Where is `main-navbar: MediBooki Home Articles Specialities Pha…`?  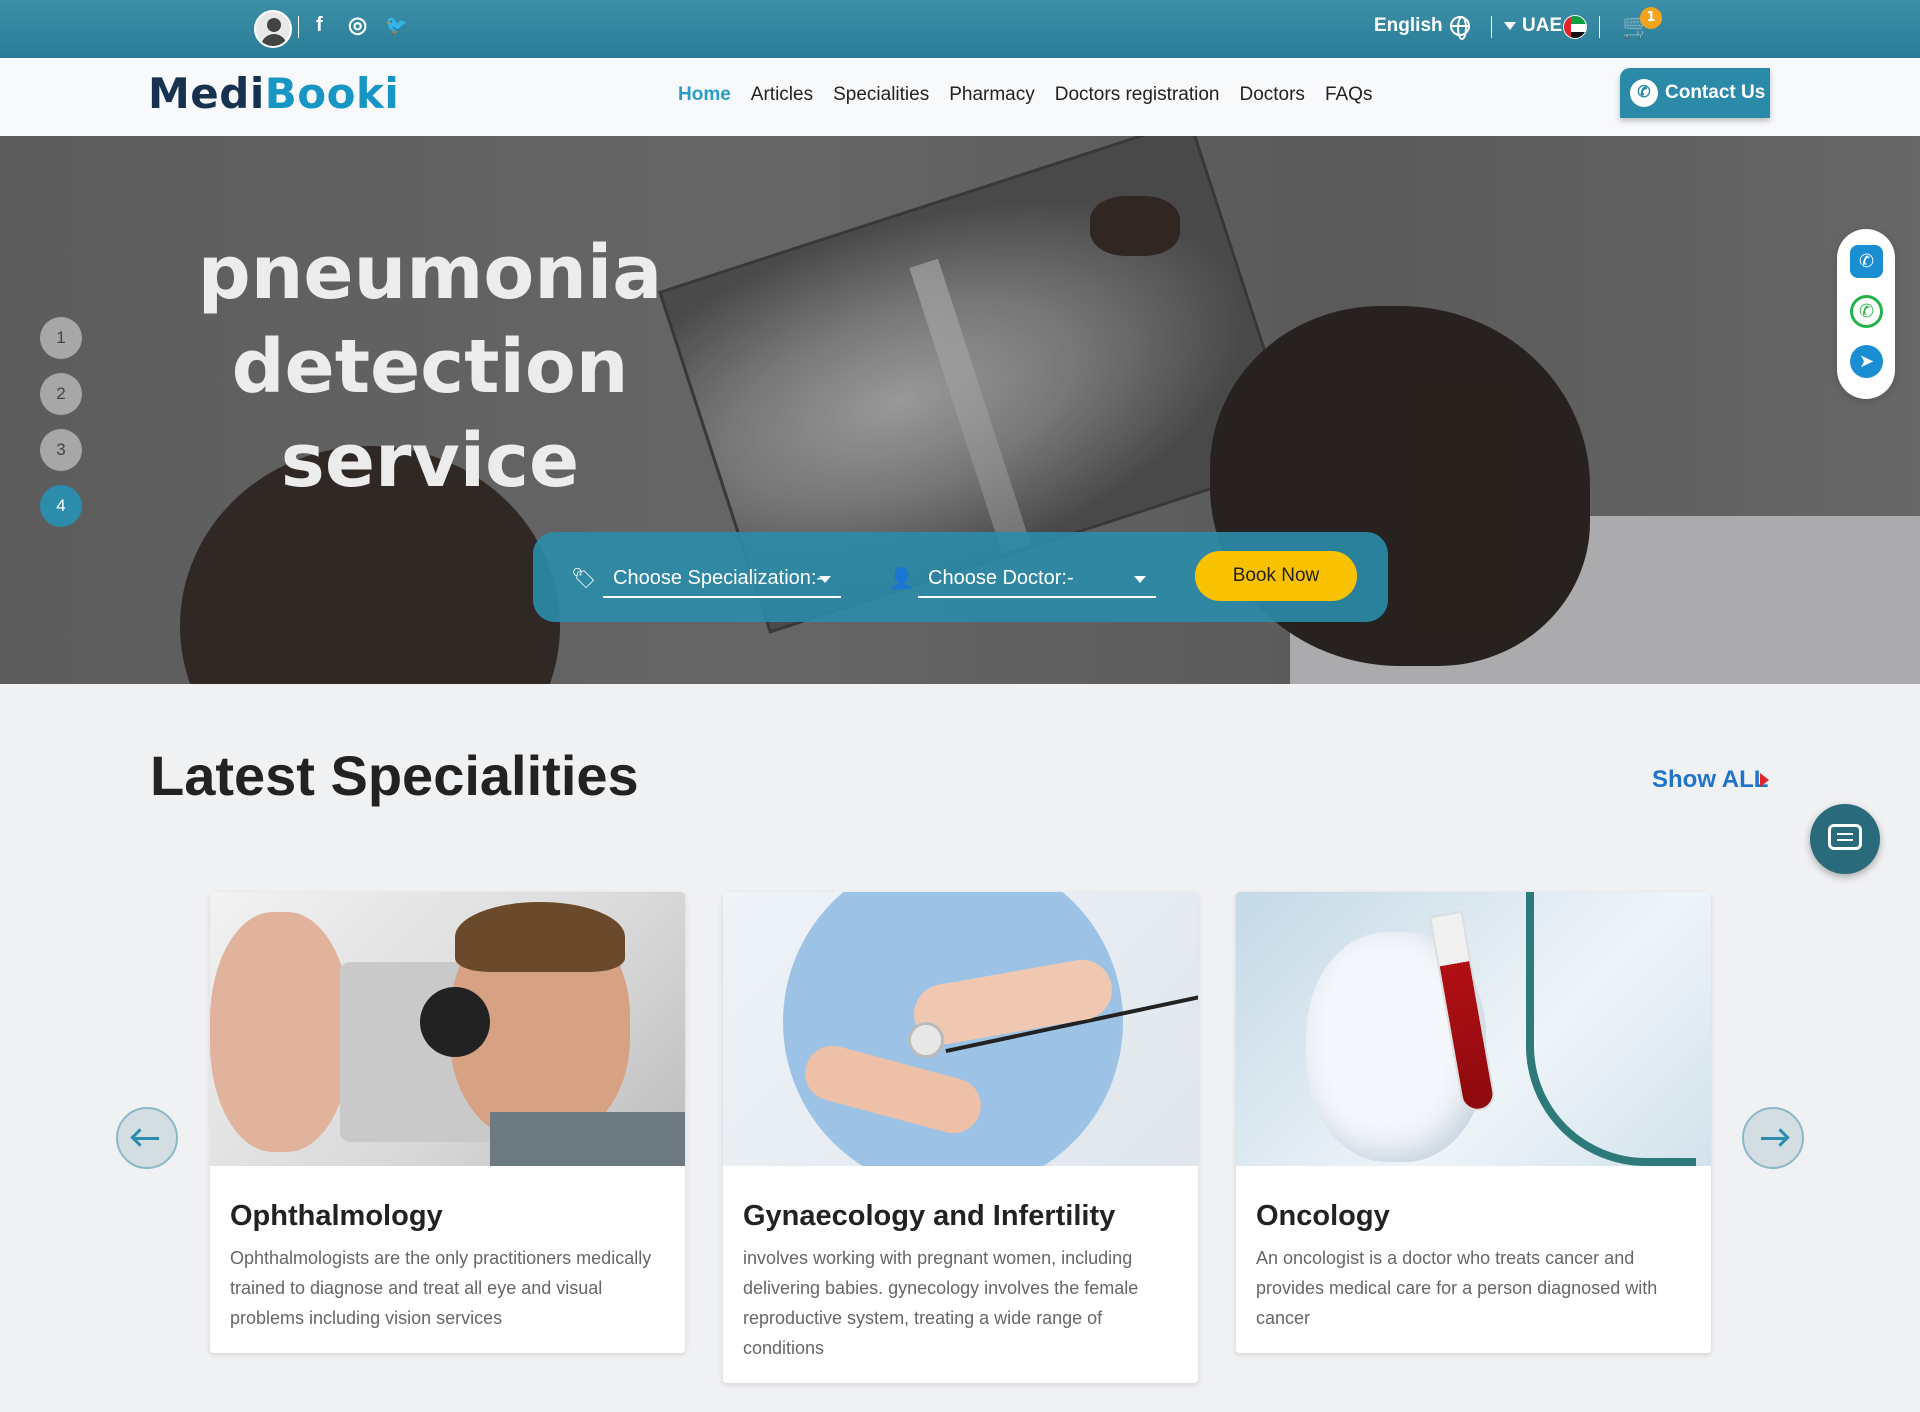
main-navbar: MediBooki Home Articles Specialities Pha… is located at coordinates (960, 97).